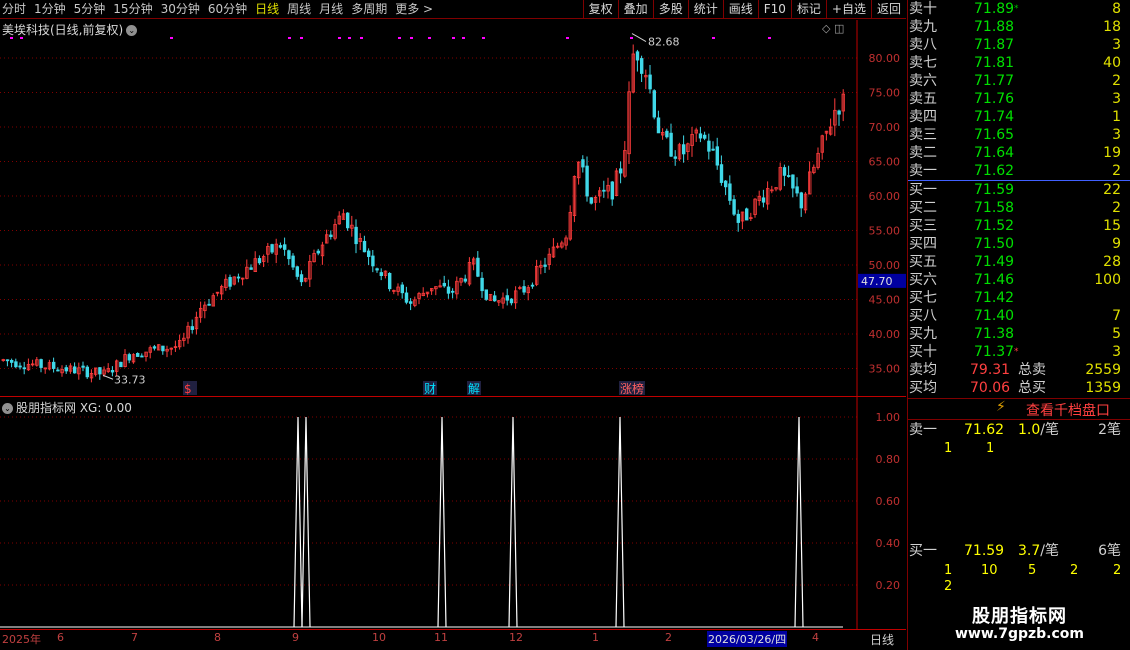 The image size is (1130, 650). Describe the element at coordinates (740, 9) in the screenshot. I see `draw-line-button: 画线` at that location.